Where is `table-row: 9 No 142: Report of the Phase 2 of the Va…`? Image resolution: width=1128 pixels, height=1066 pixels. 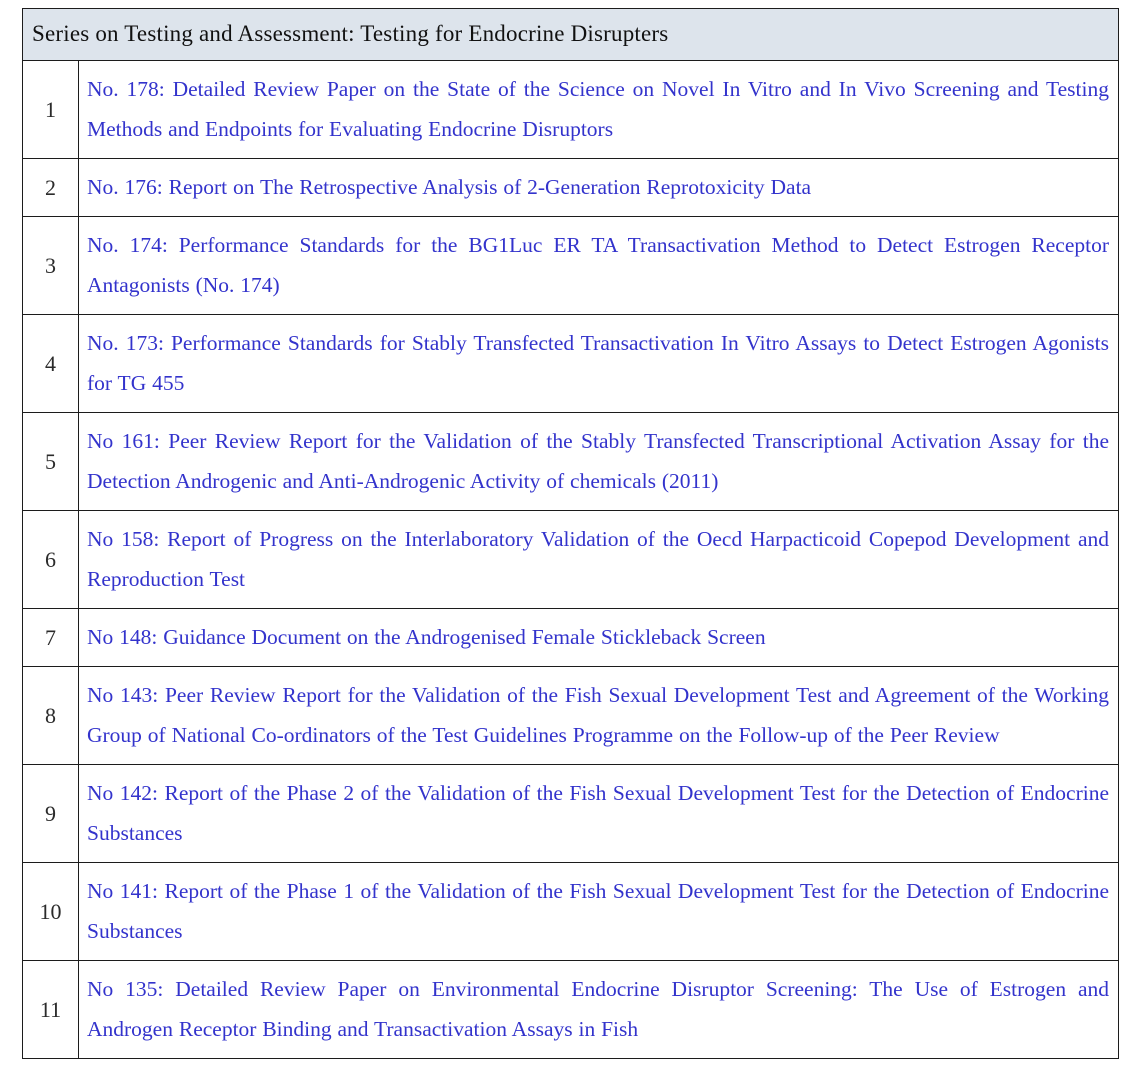
table-row: 9 No 142: Report of the Phase 2 of the Va… is located at coordinates (570, 813).